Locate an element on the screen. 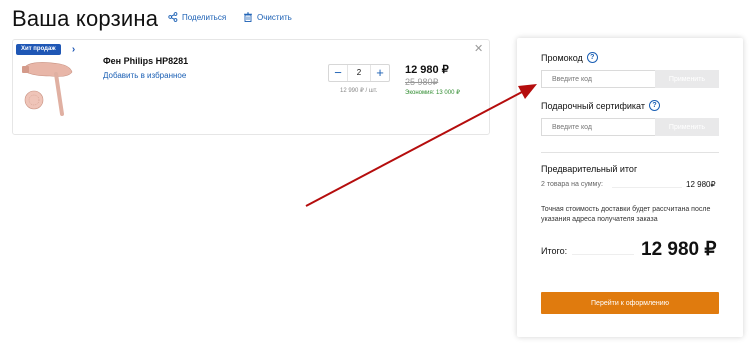  plus-icon: + is located at coordinates (380, 73).